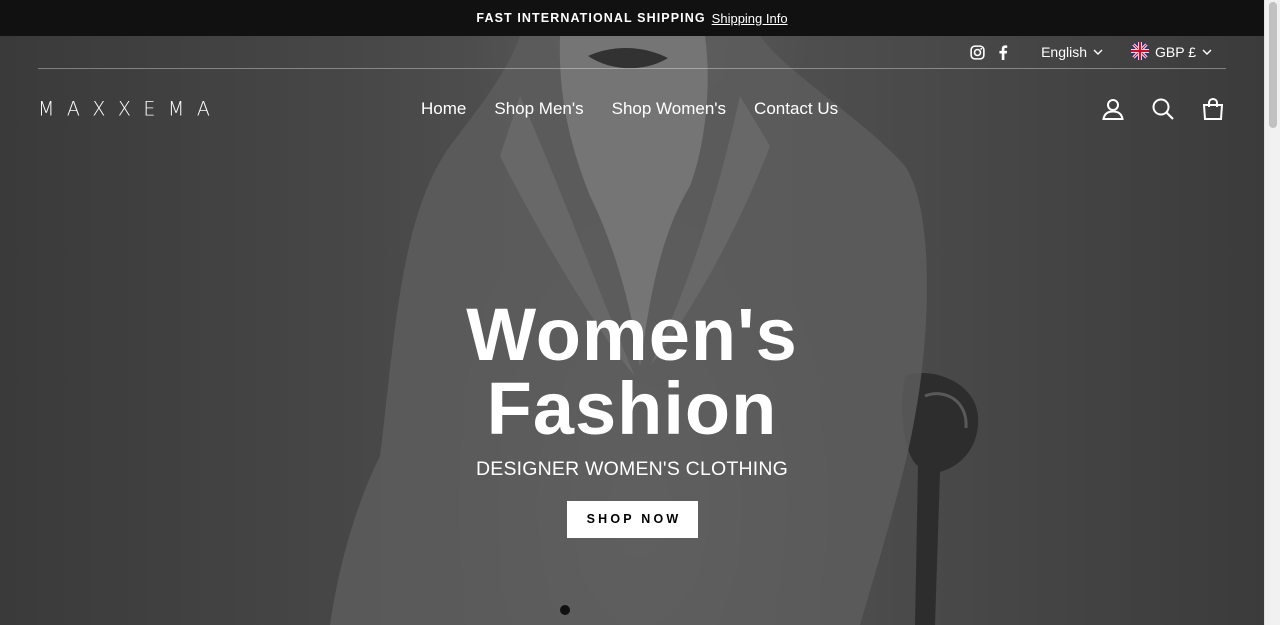 This screenshot has height=625, width=1280. What do you see at coordinates (443, 109) in the screenshot?
I see `nav-home: Home` at bounding box center [443, 109].